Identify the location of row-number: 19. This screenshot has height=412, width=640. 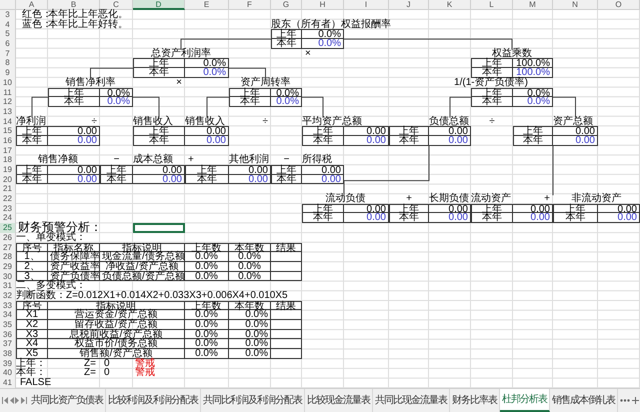
(8, 170).